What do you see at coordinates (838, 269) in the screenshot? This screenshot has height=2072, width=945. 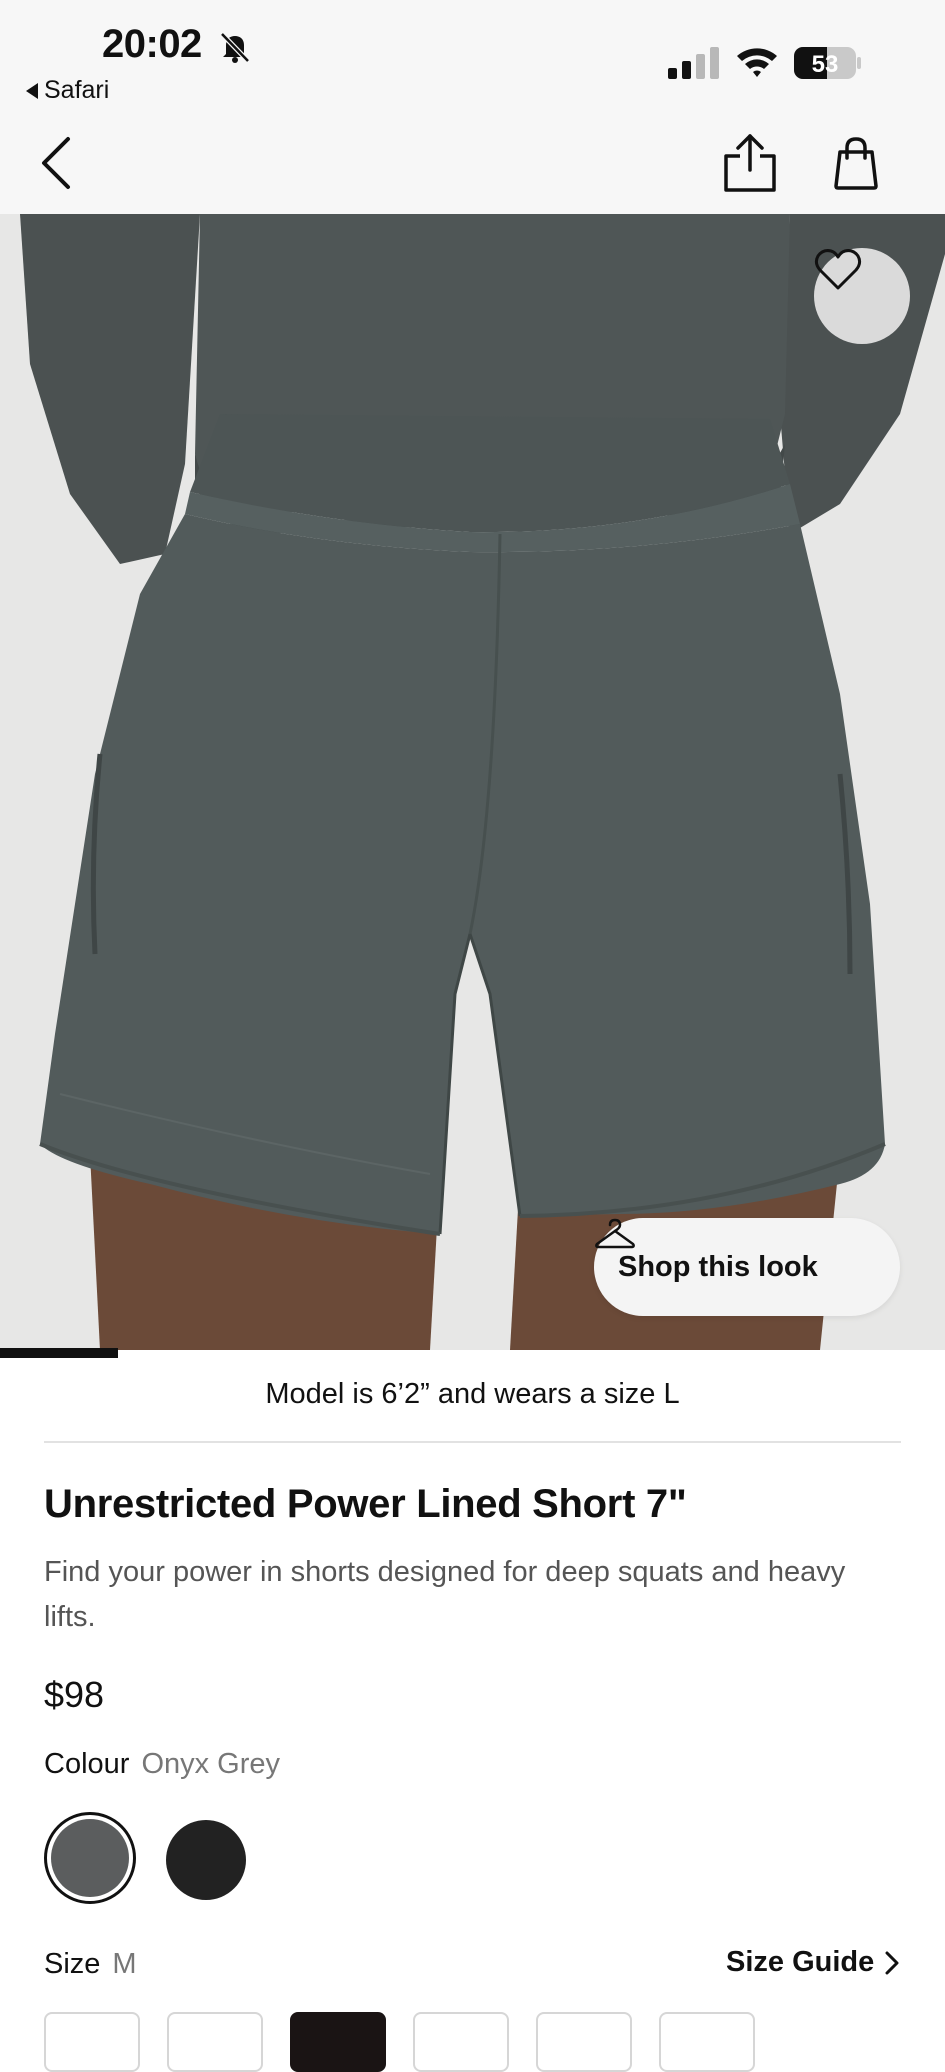 I see `heart-icon` at bounding box center [838, 269].